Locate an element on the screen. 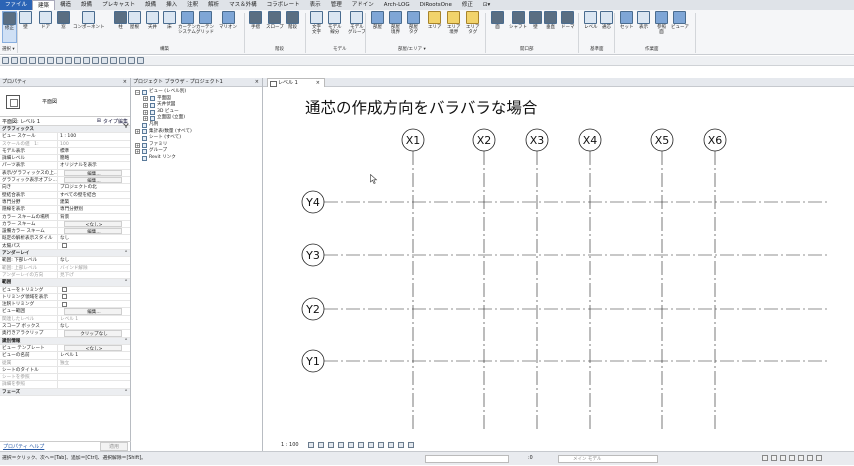 The image size is (854, 466). ribbon-ramp-button: スロープ is located at coordinates (275, 27).